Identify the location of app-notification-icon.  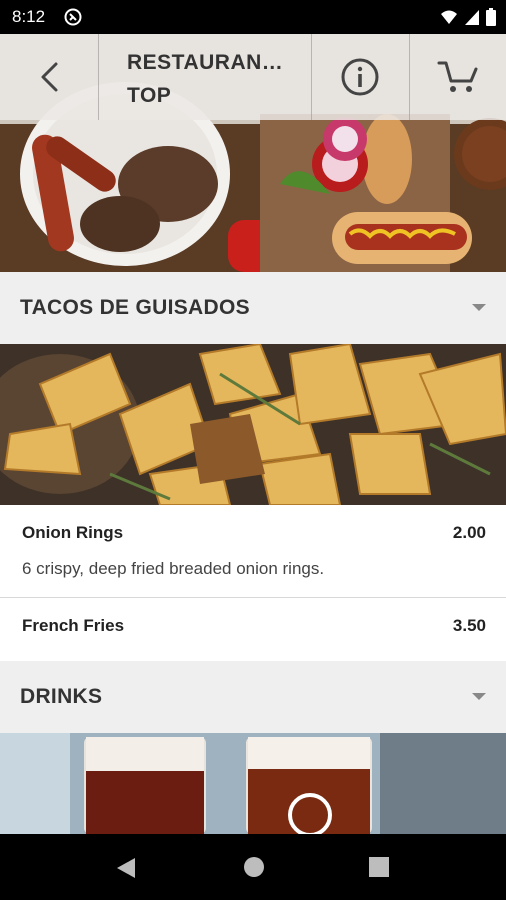
(73, 17).